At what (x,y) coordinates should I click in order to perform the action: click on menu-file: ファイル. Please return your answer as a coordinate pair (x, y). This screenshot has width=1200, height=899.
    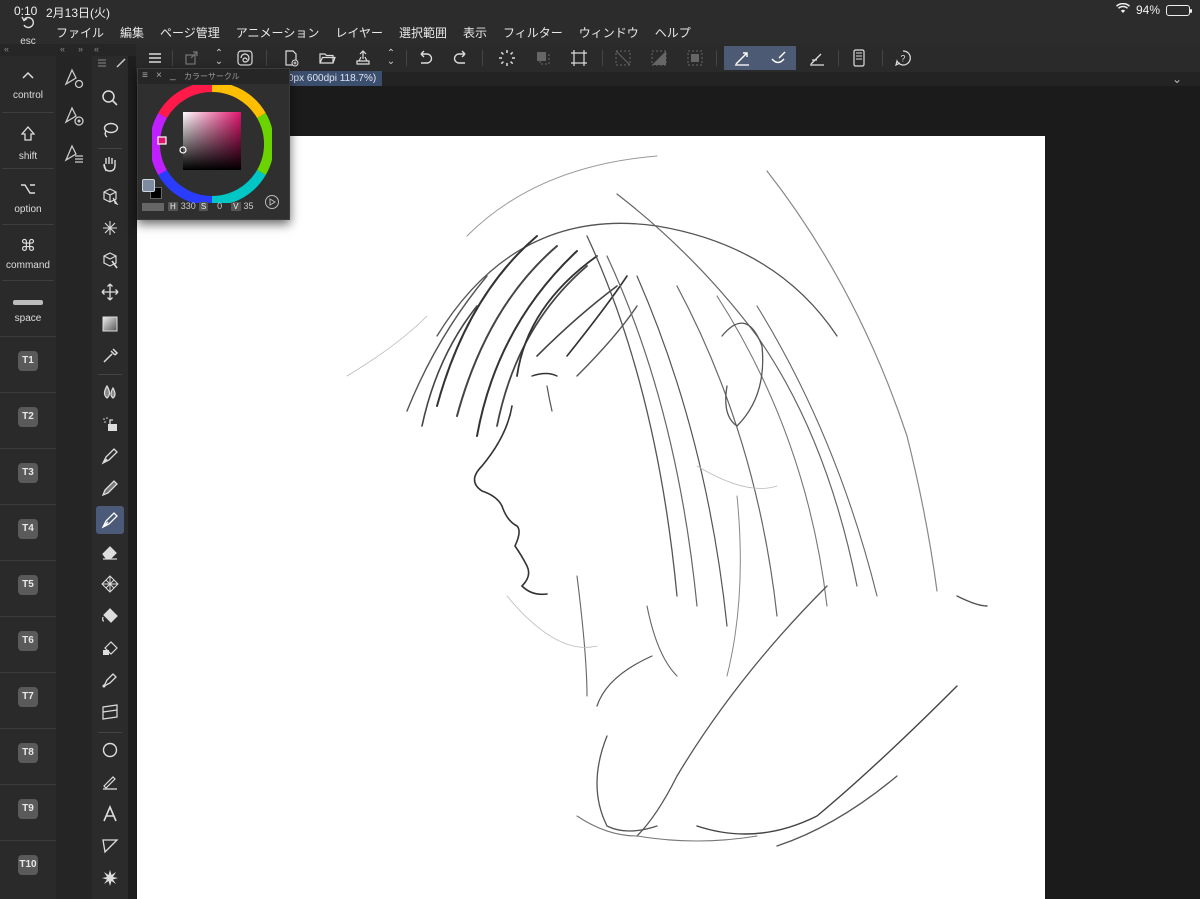
    Looking at the image, I should click on (80, 32).